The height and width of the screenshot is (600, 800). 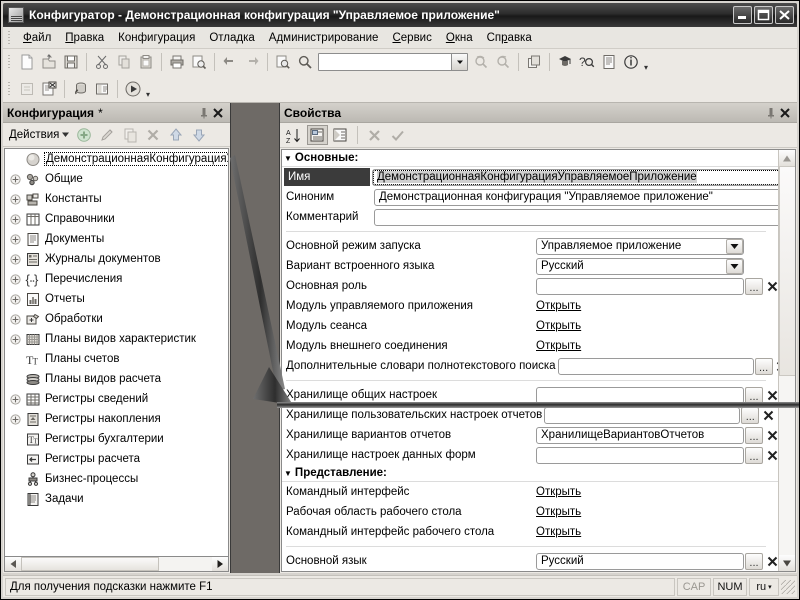 I want to click on tree-item-10: T T Планы счетов, so click(x=116, y=359).